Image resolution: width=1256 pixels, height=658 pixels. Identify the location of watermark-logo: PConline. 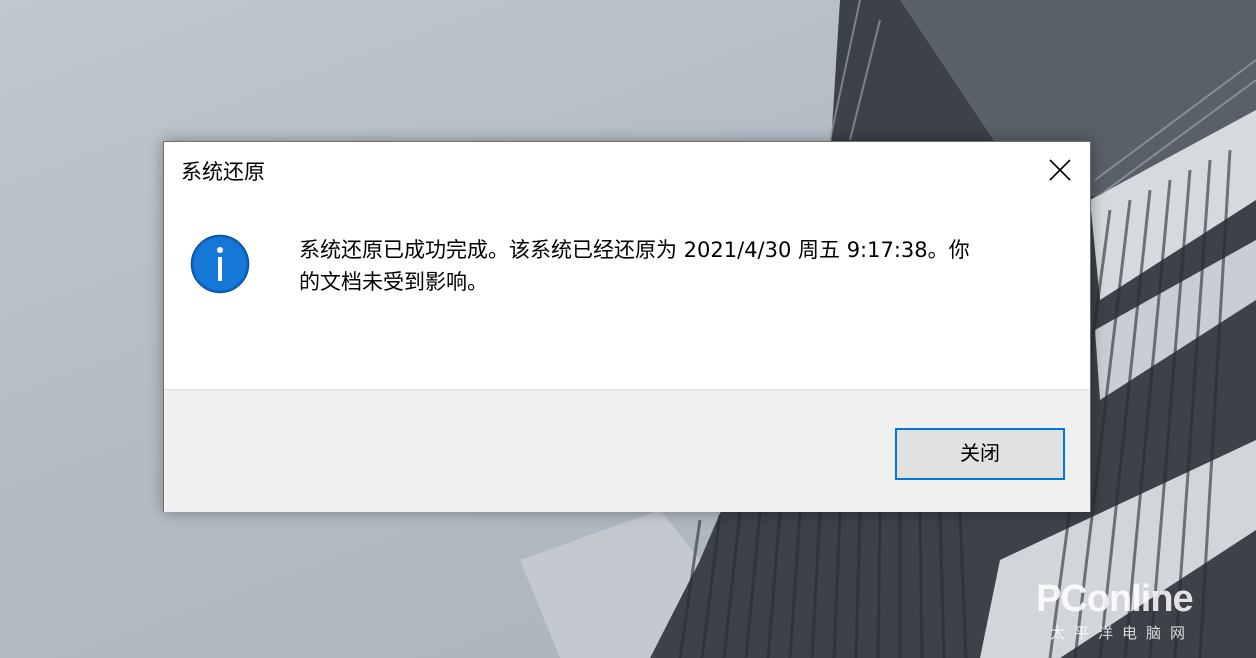
(1115, 599).